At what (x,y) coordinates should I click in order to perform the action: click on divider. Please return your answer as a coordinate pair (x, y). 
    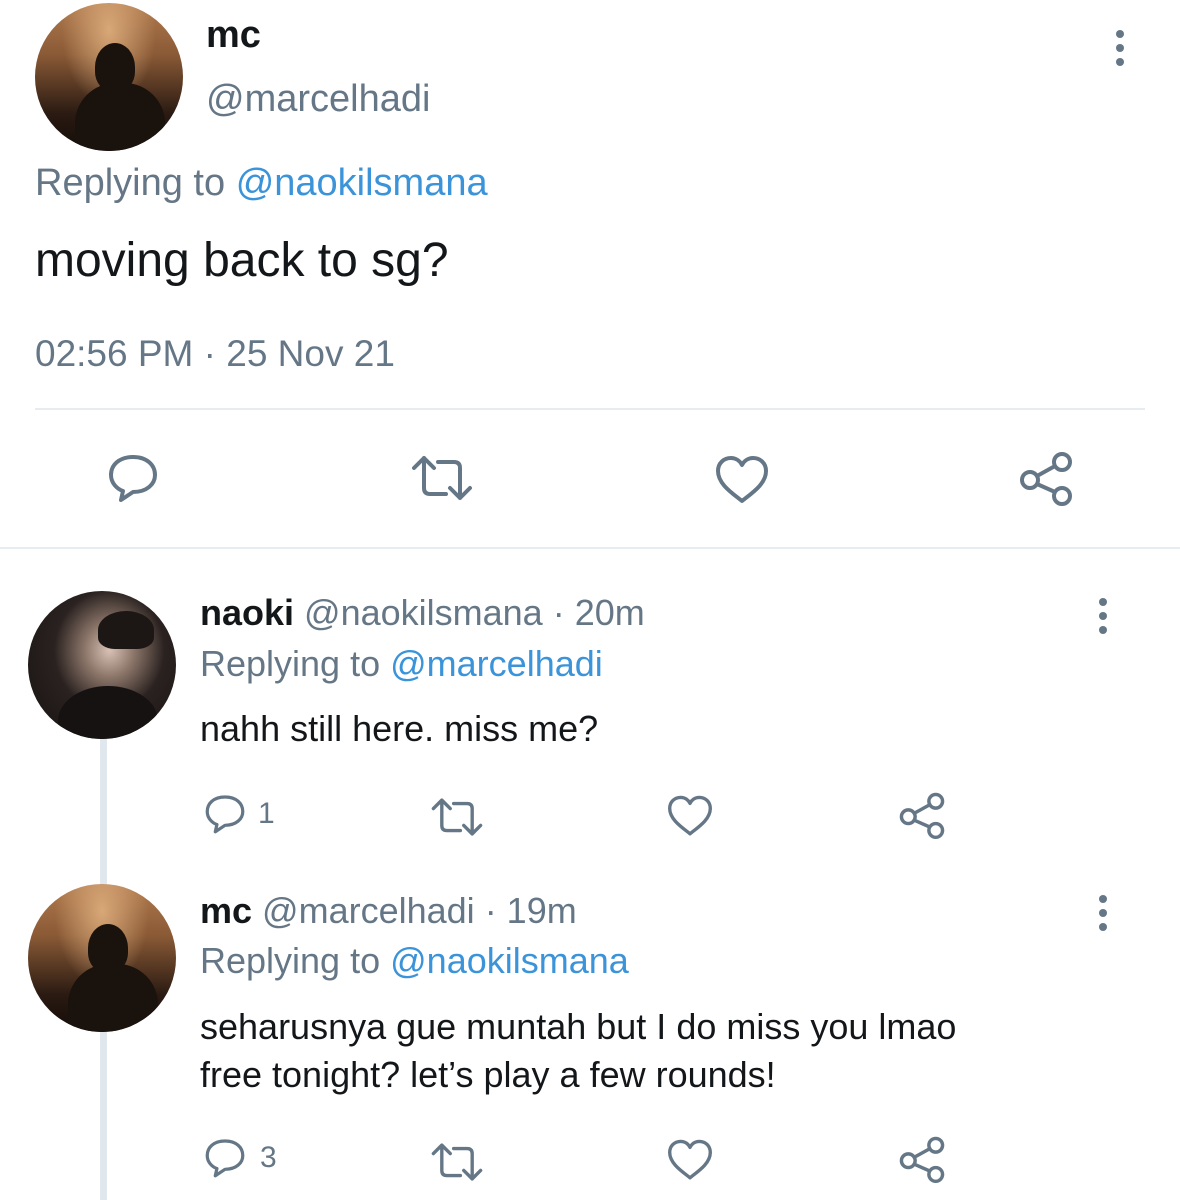
    Looking at the image, I should click on (590, 409).